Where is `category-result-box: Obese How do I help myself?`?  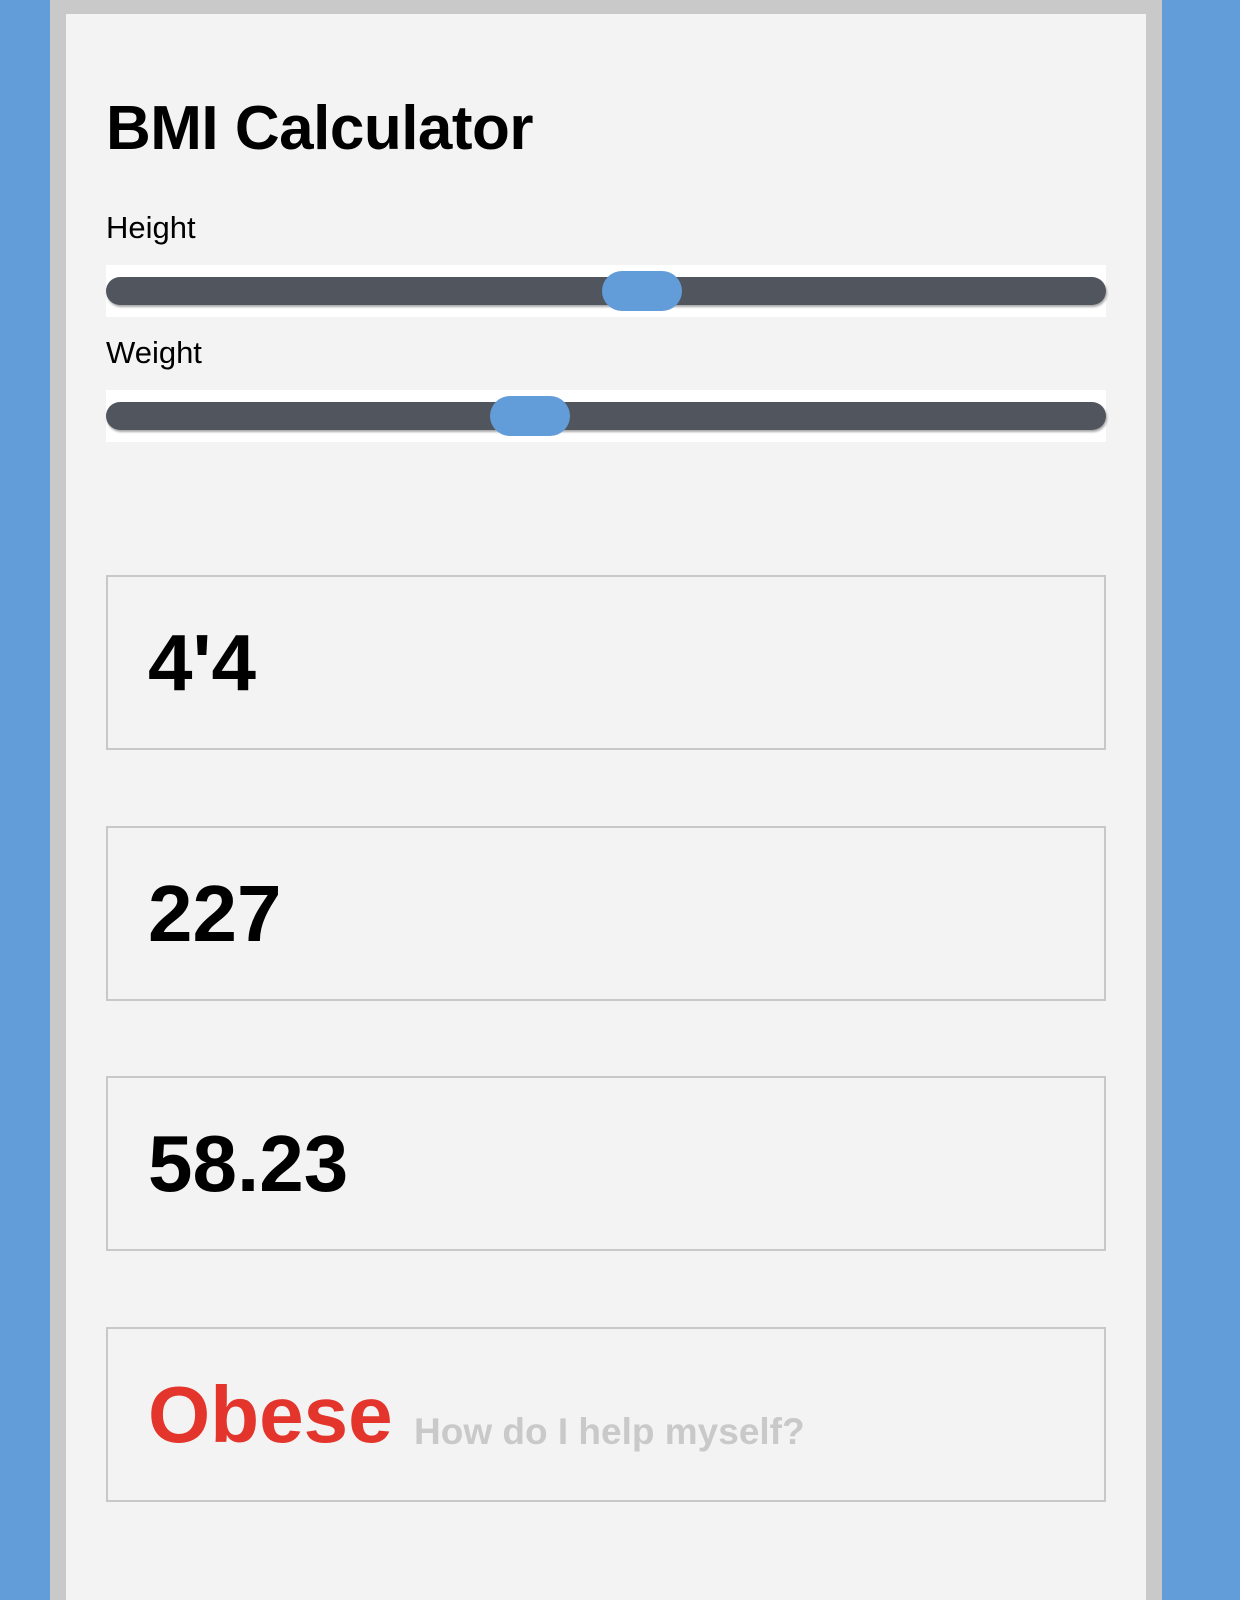 category-result-box: Obese How do I help myself? is located at coordinates (606, 1414).